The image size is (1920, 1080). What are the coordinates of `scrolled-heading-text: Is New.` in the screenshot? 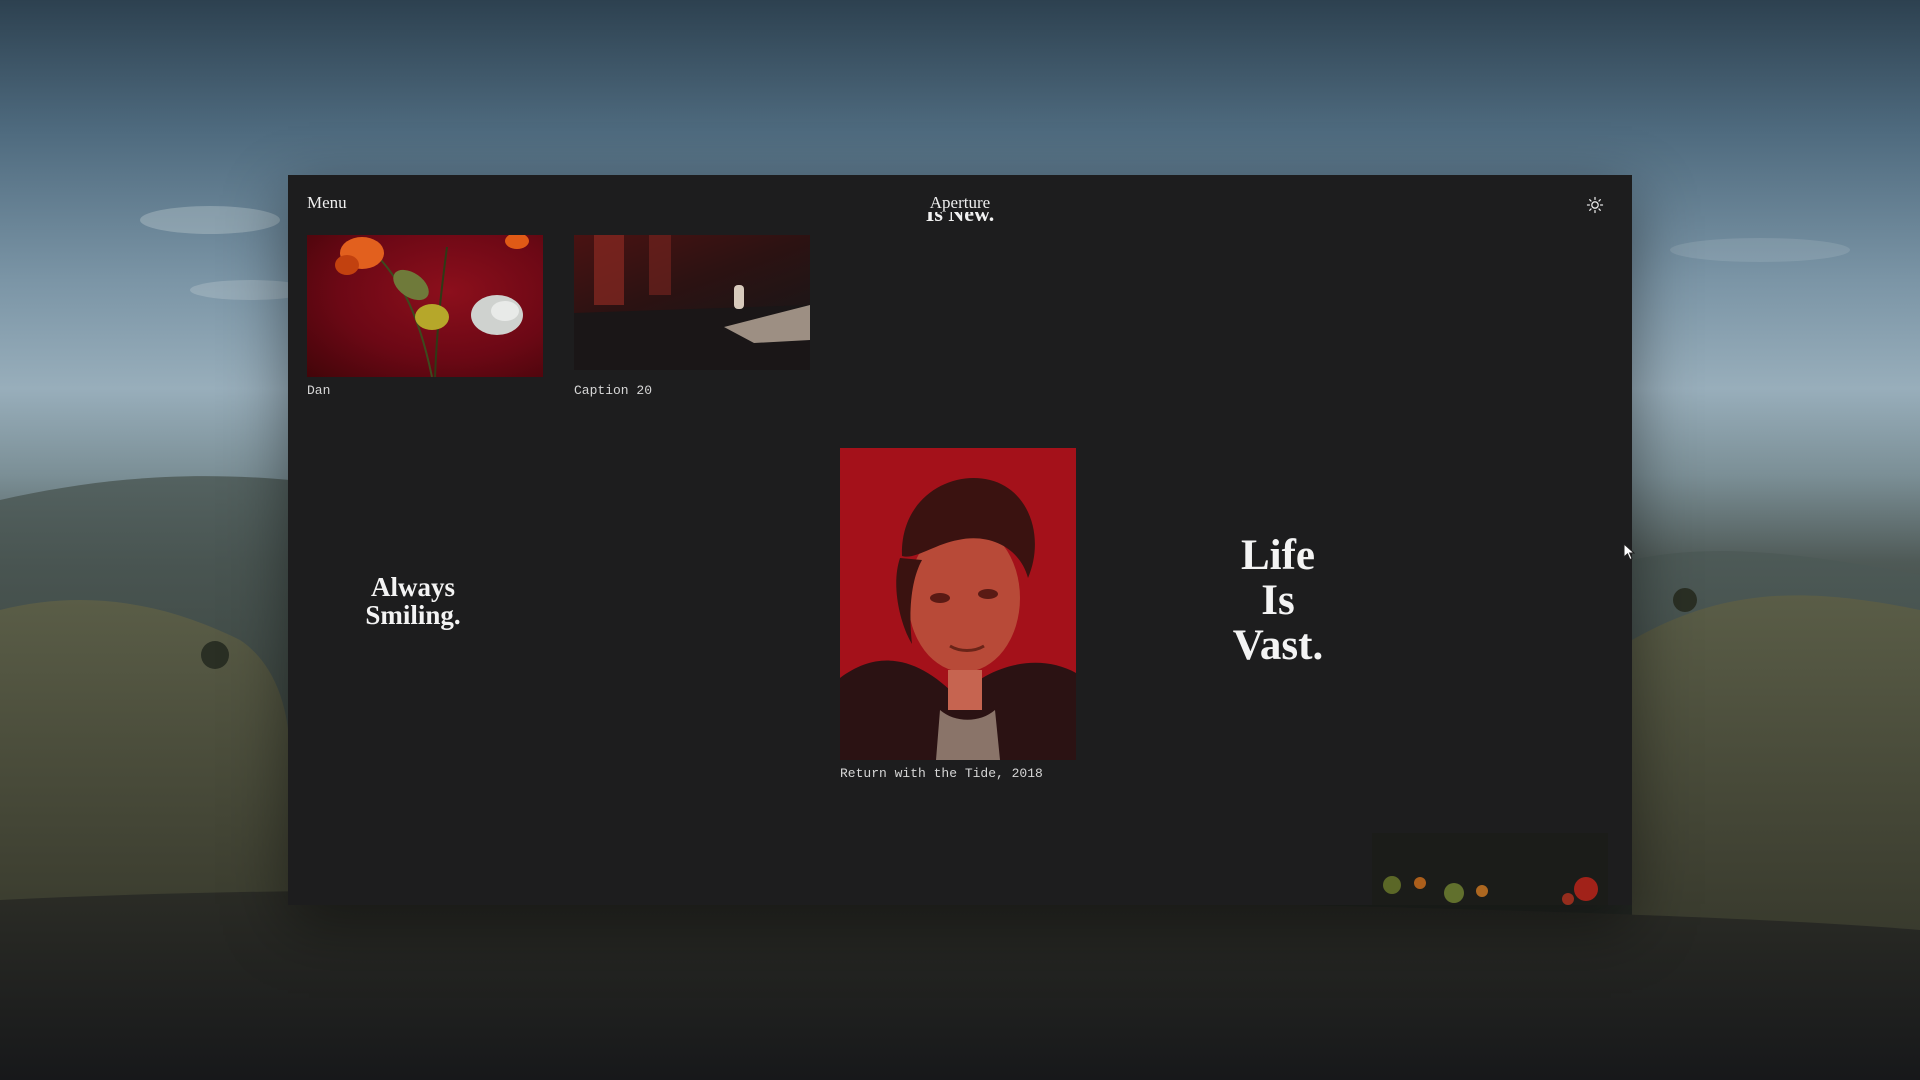 It's located at (960, 218).